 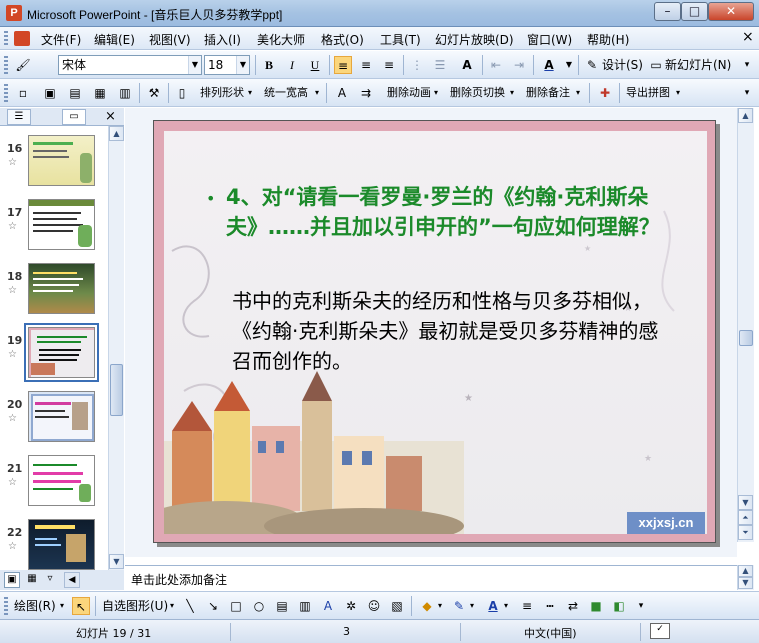 What do you see at coordinates (282, 606) in the screenshot?
I see `textbox-icon: ▤` at bounding box center [282, 606].